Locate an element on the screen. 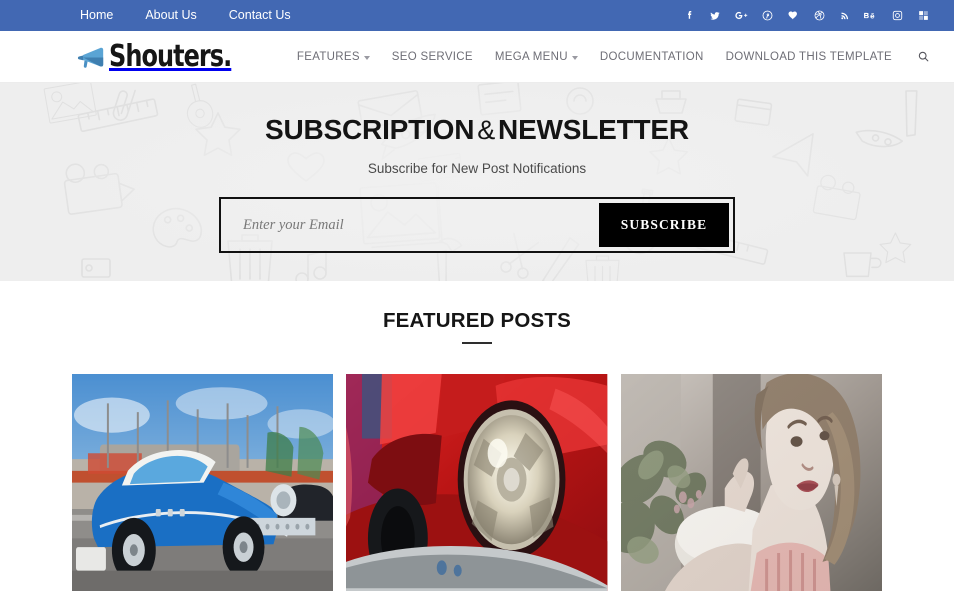 Image resolution: width=954 pixels, height=600 pixels. pinterest-icon is located at coordinates (767, 15).